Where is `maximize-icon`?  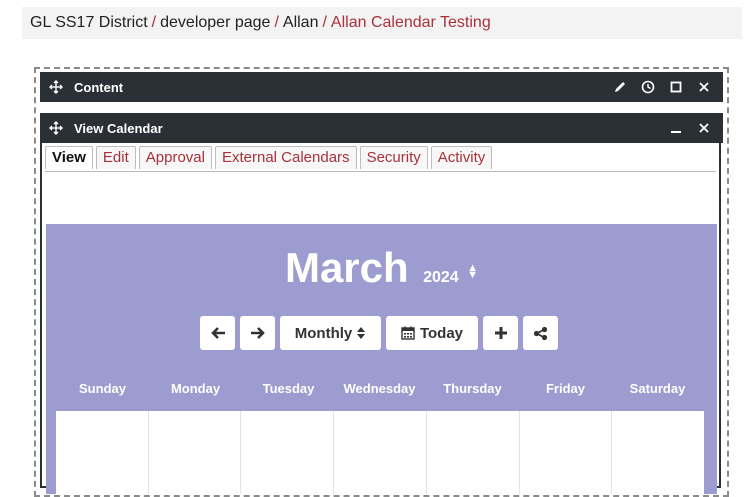 maximize-icon is located at coordinates (676, 87).